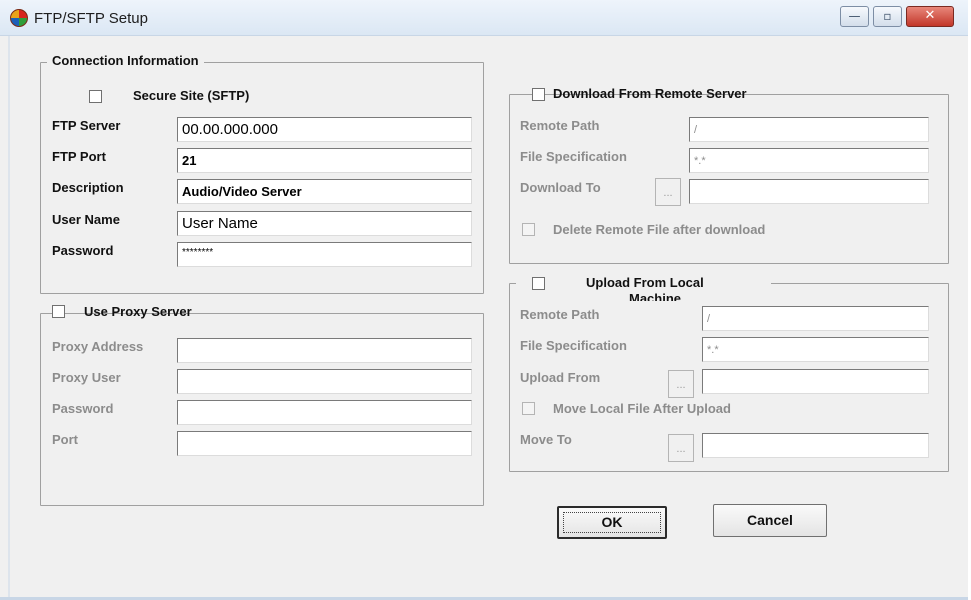 The width and height of the screenshot is (971, 600). What do you see at coordinates (655, 296) in the screenshot?
I see `upload-legend-overflow-text: Machine` at bounding box center [655, 296].